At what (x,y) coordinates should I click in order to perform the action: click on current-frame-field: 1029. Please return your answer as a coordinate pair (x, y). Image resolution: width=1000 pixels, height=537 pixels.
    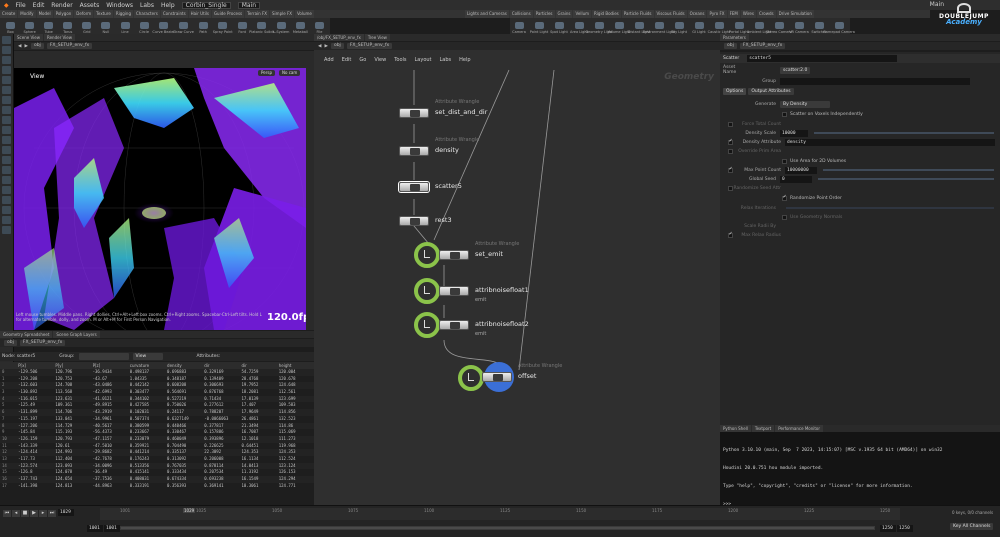
    Looking at the image, I should click on (66, 512).